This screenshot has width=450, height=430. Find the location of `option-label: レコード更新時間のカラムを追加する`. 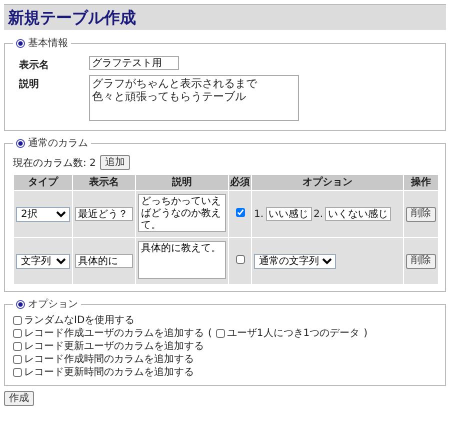

option-label: レコード更新時間のカラムを追加する is located at coordinates (109, 373).